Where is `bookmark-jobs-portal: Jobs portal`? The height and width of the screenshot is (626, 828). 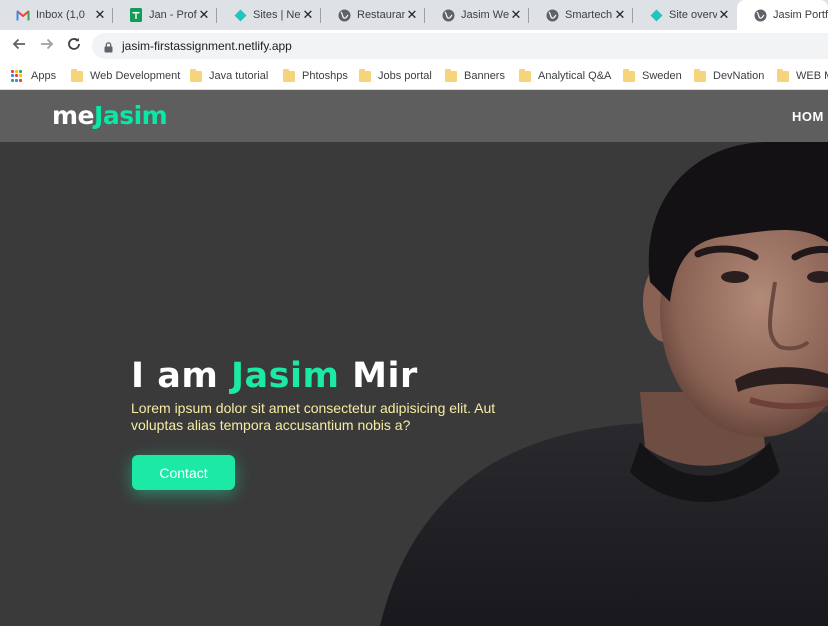 bookmark-jobs-portal: Jobs portal is located at coordinates (395, 76).